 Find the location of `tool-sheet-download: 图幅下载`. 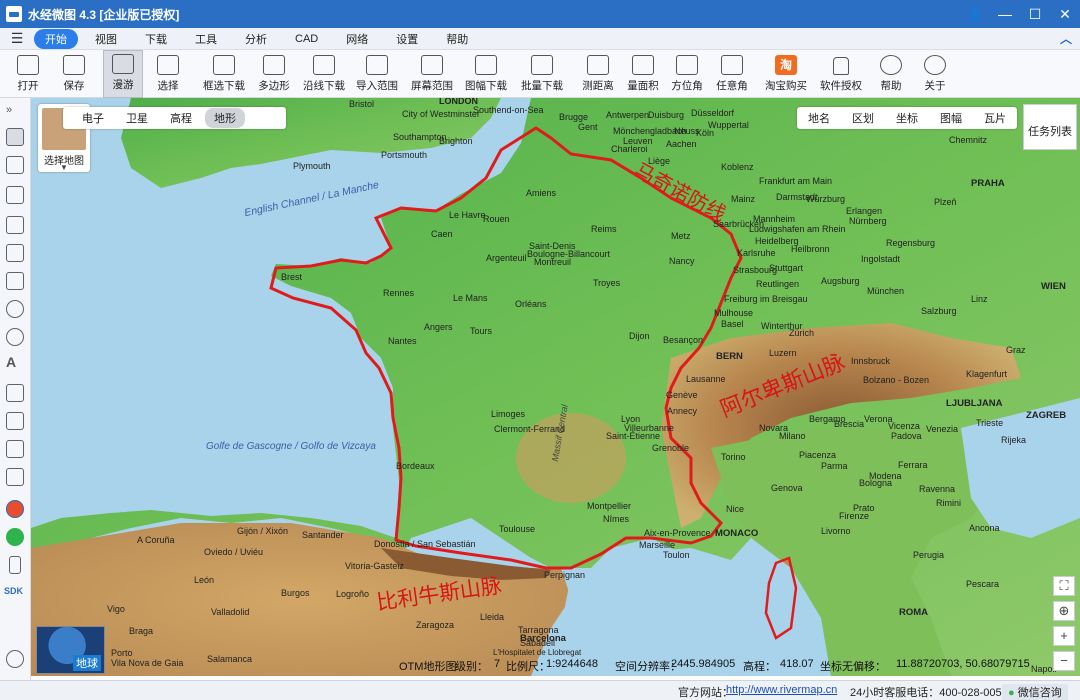

tool-sheet-download: 图幅下载 is located at coordinates (486, 74).